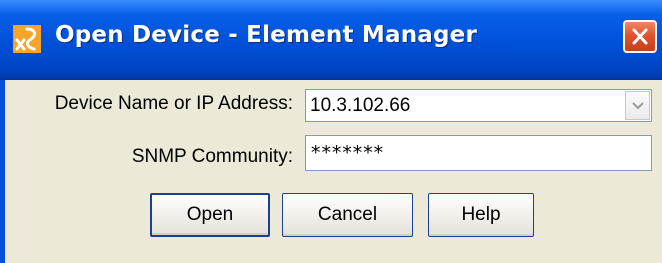  Describe the element at coordinates (347, 215) in the screenshot. I see `cancel-button: Cancel` at that location.